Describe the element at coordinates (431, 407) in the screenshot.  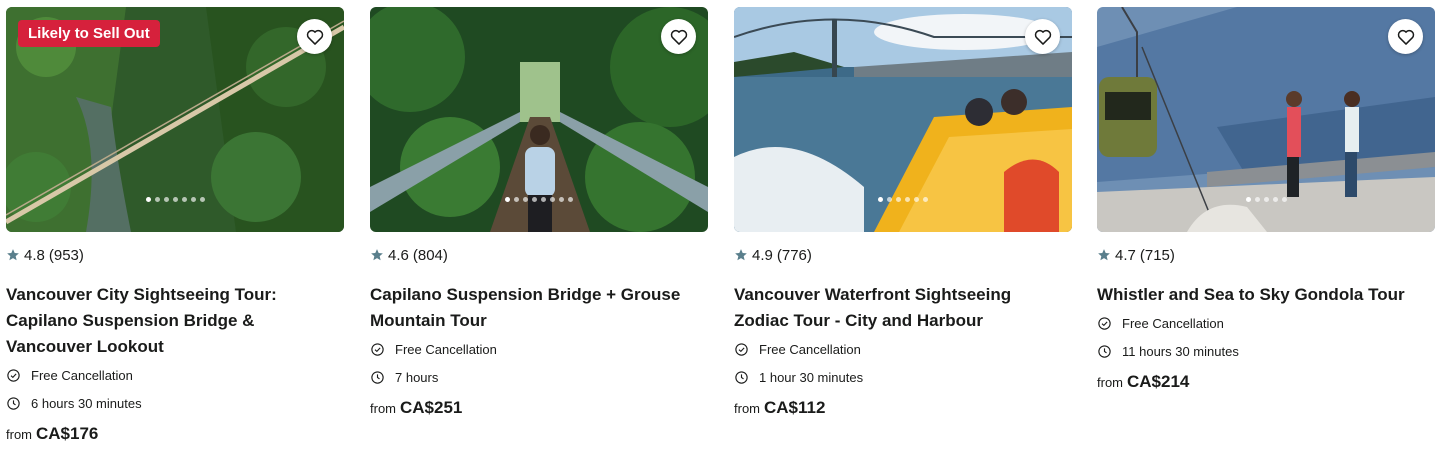
I see `price-amount: CA$251` at that location.